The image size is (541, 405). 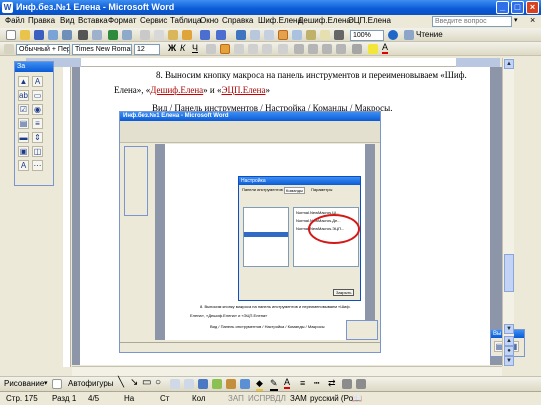 I want to click on palette-frame-icon: ◫, so click(x=37, y=151).